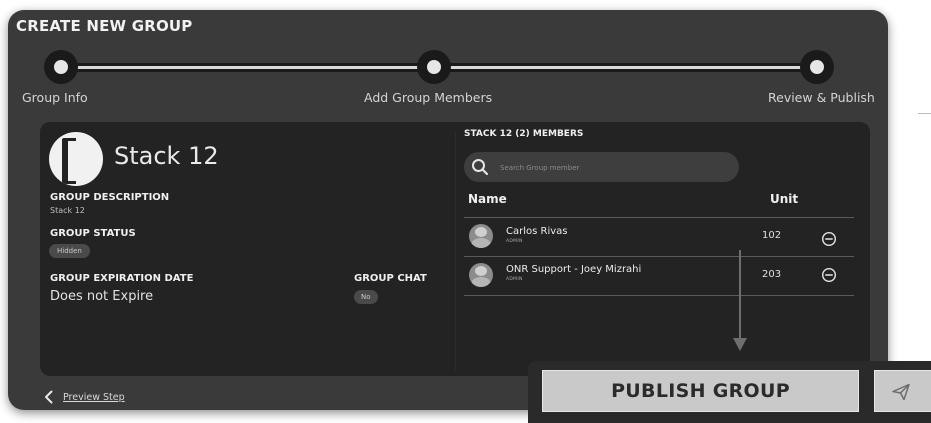 The width and height of the screenshot is (931, 423). What do you see at coordinates (428, 97) in the screenshot?
I see `step-label-add-members: Add Group Members` at bounding box center [428, 97].